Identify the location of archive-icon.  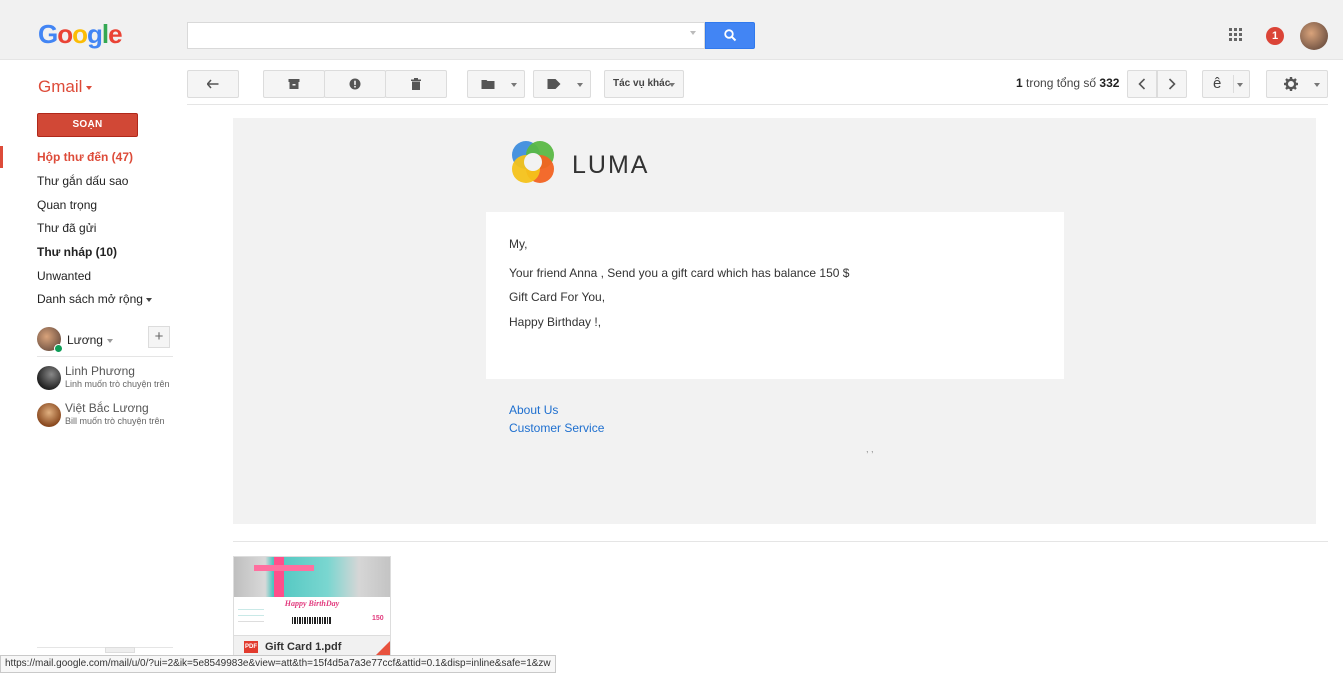
(294, 84).